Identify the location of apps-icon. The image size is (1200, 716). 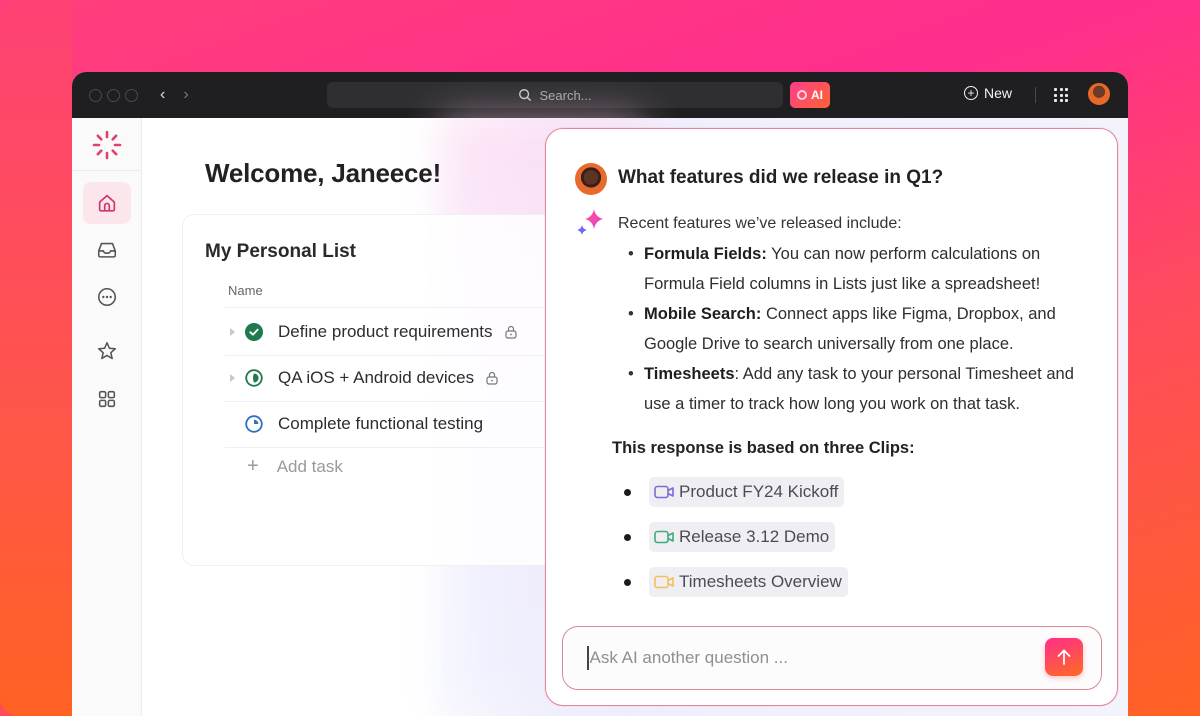
(107, 399).